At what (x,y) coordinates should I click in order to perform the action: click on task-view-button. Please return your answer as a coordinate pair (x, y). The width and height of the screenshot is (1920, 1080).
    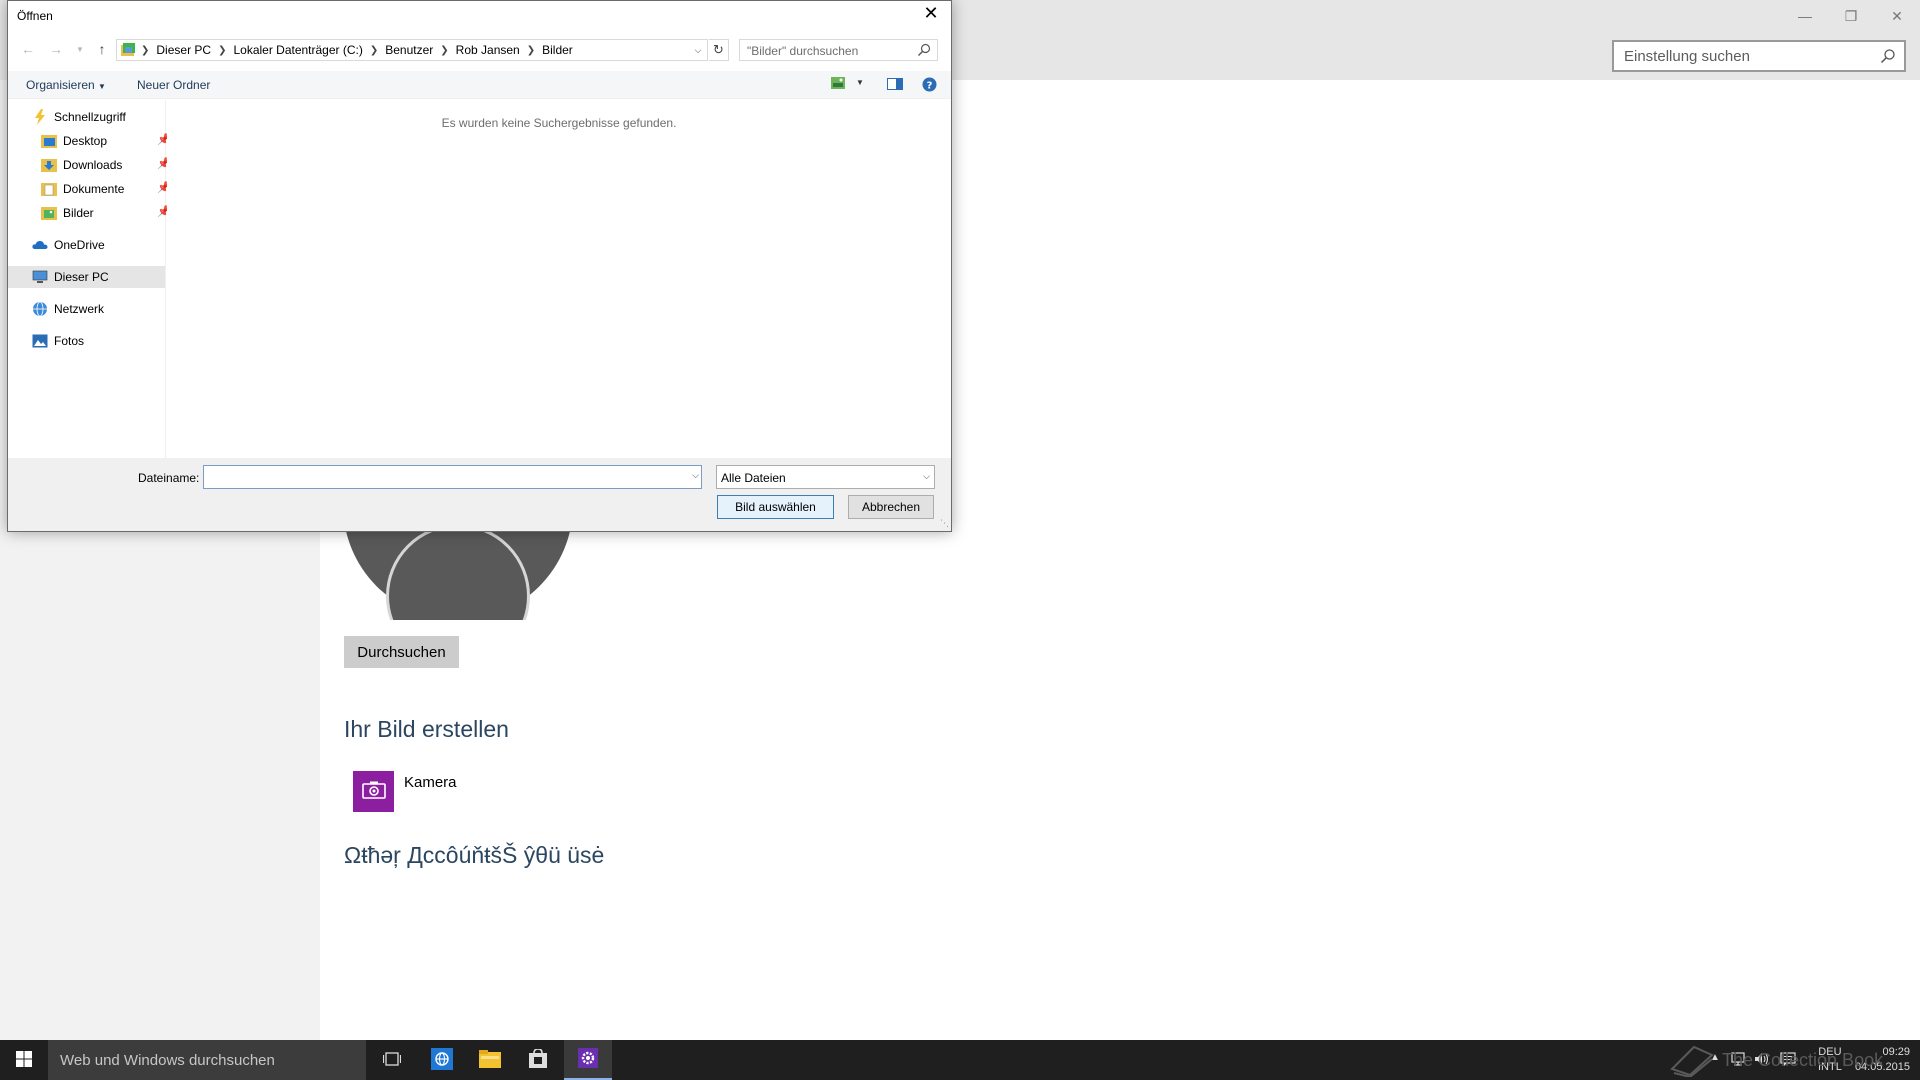
    Looking at the image, I should click on (392, 1060).